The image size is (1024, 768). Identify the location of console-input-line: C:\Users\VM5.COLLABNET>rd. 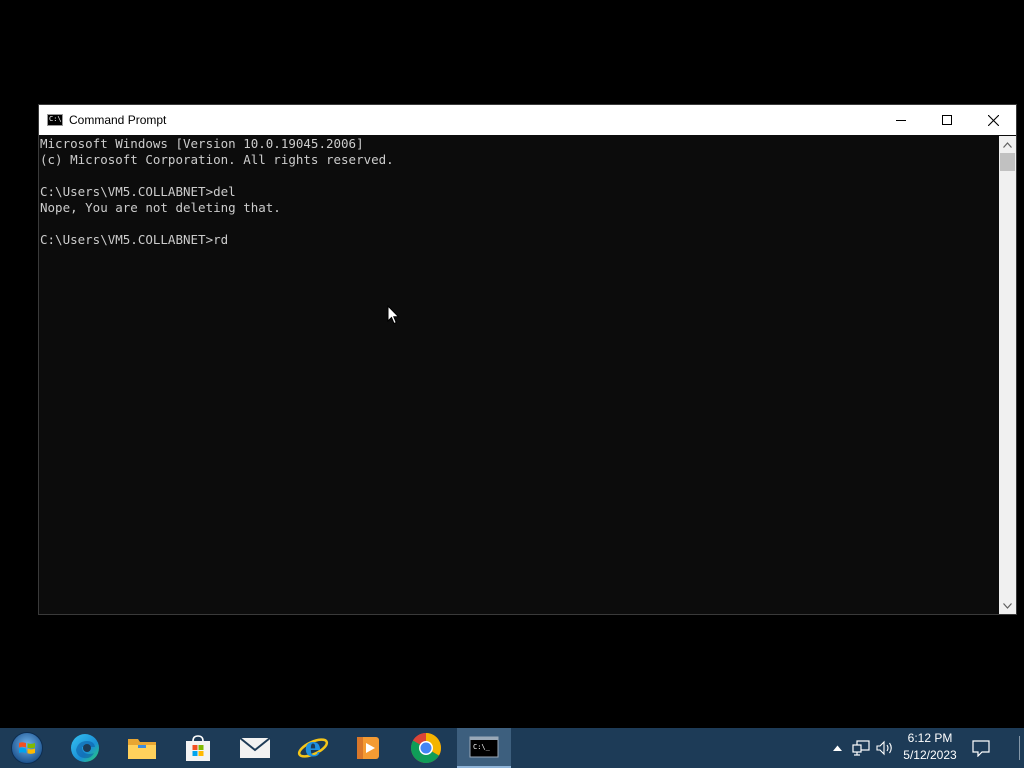
(520, 240).